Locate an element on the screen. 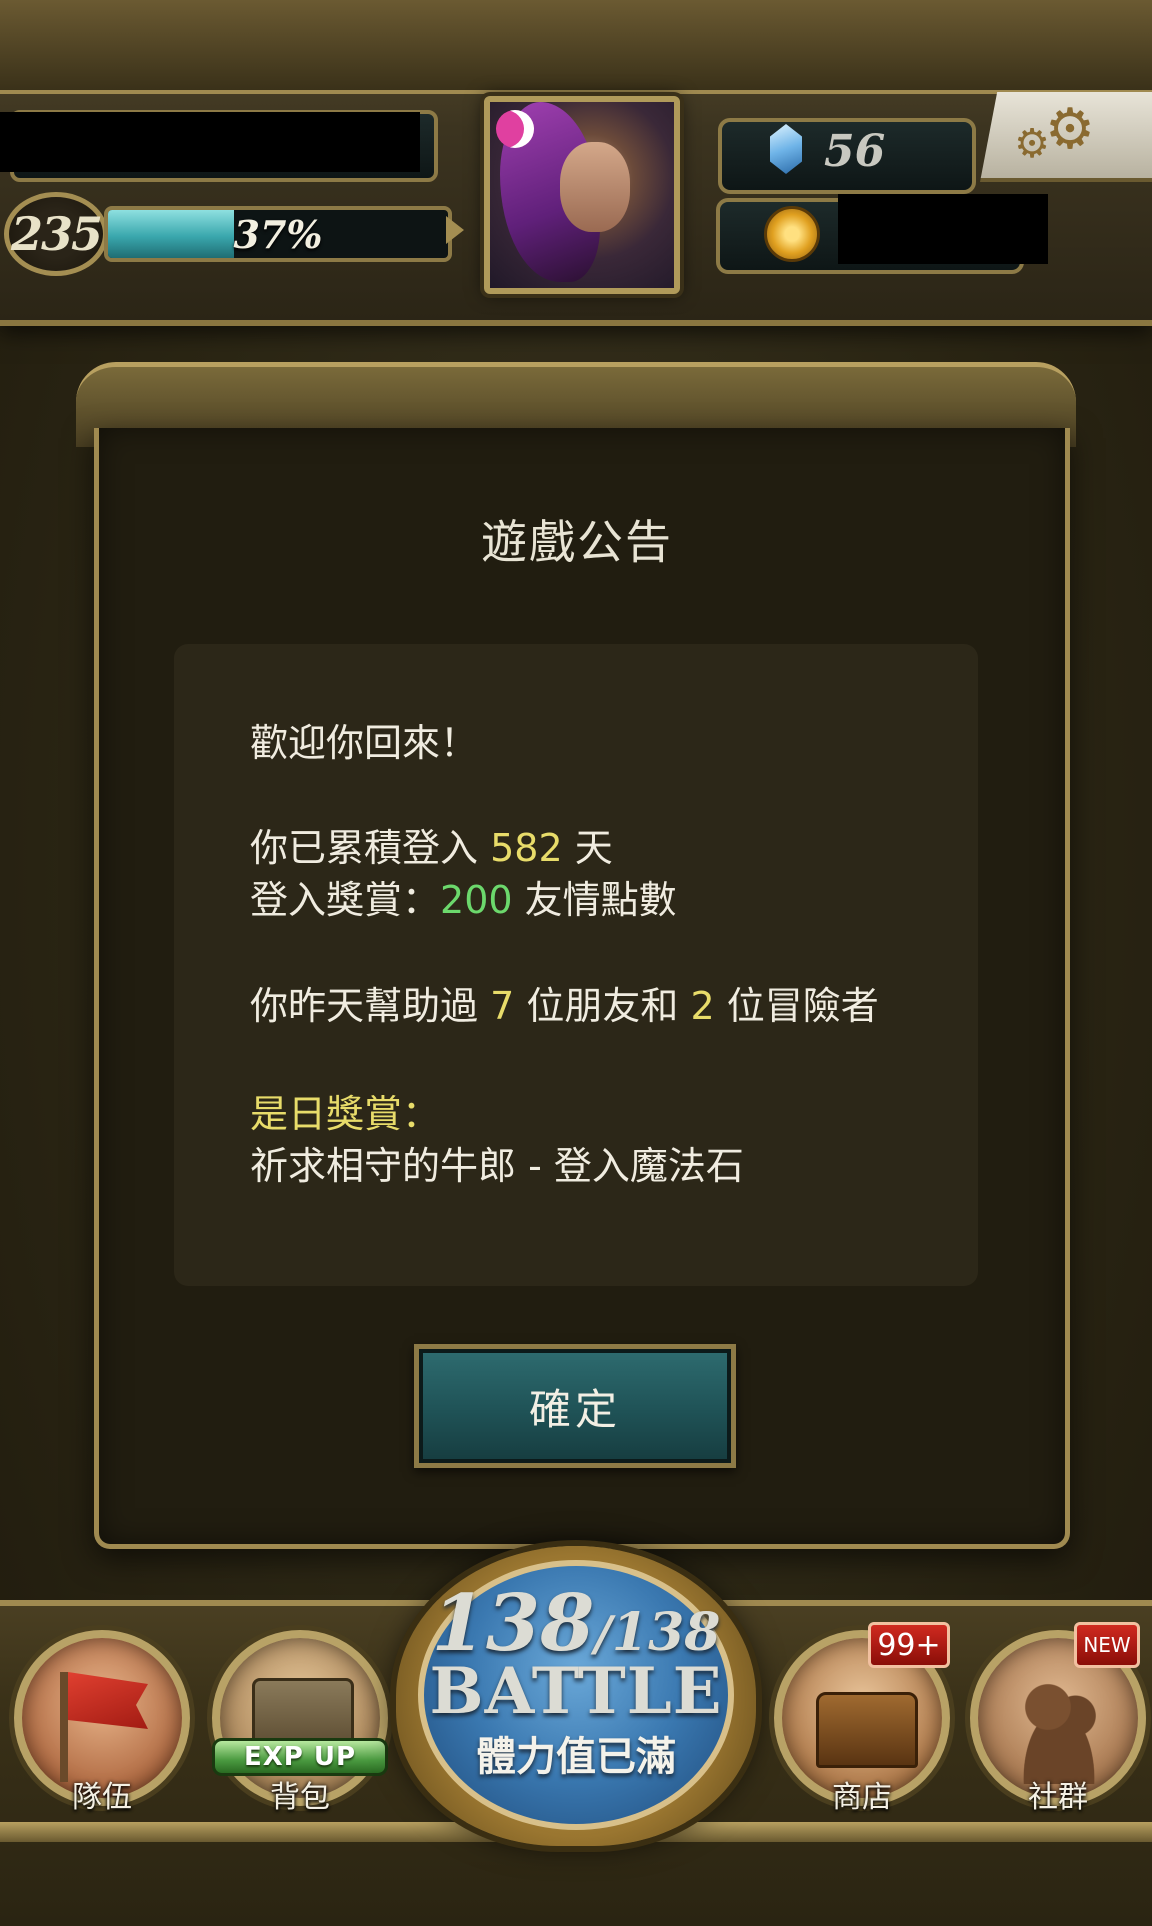 This screenshot has height=1926, width=1152. login-days-value: 582 is located at coordinates (526, 848).